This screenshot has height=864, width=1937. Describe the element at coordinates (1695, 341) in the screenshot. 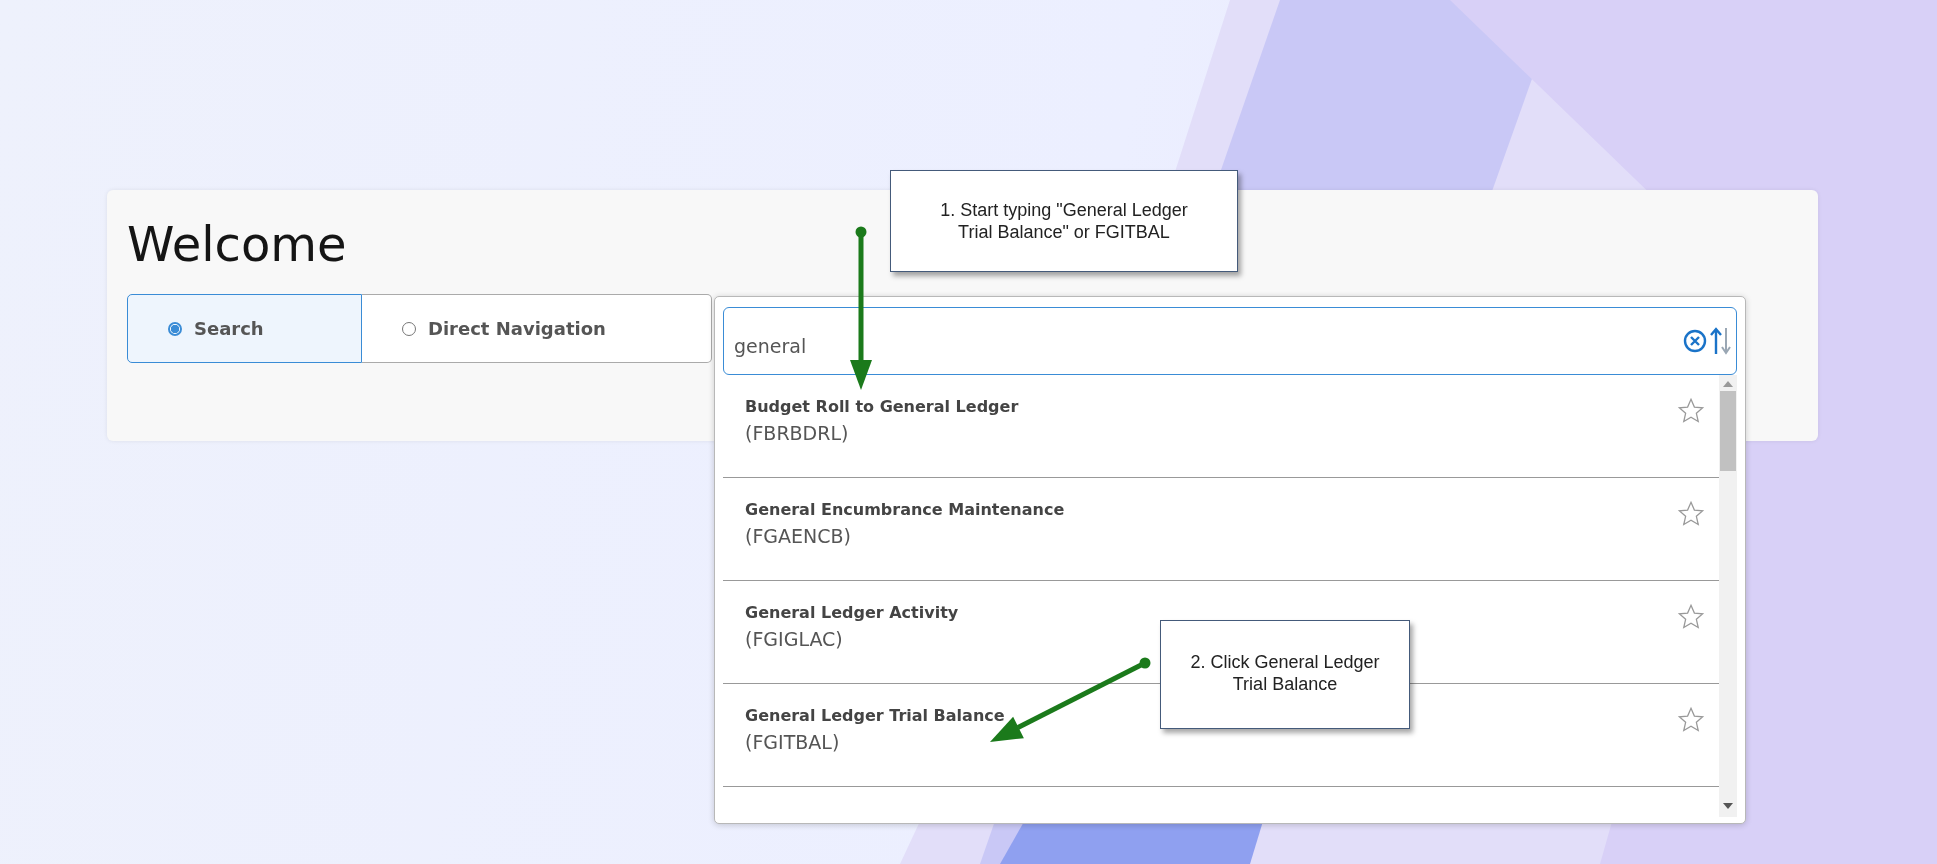

I see `clear-icon` at that location.